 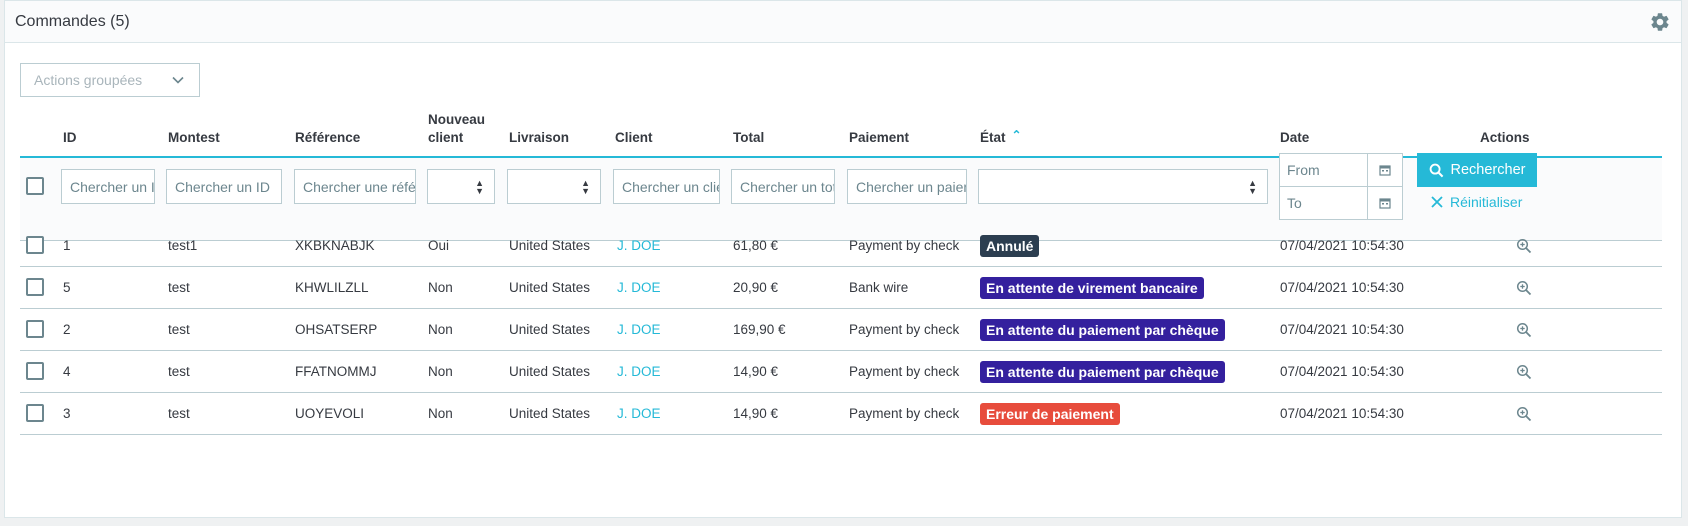 I want to click on filter-client-input: Chercher un client, so click(x=666, y=186).